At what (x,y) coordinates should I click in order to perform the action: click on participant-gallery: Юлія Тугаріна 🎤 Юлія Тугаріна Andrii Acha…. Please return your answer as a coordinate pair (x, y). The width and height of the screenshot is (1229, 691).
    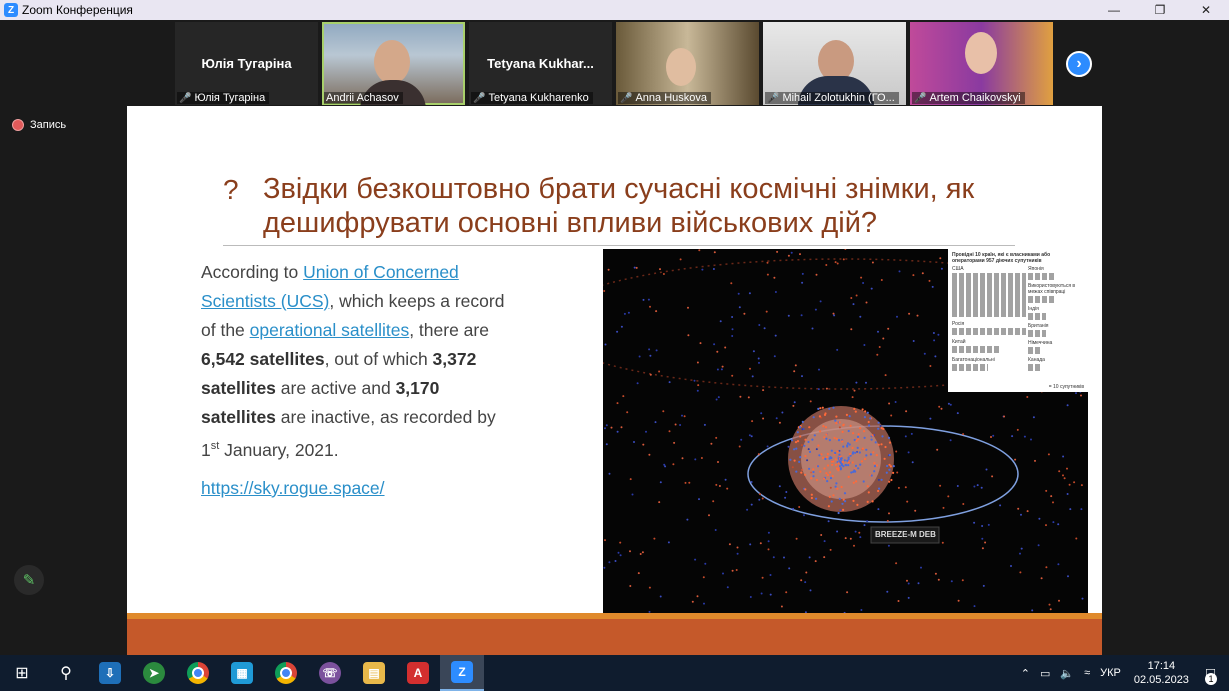
    Looking at the image, I should click on (614, 63).